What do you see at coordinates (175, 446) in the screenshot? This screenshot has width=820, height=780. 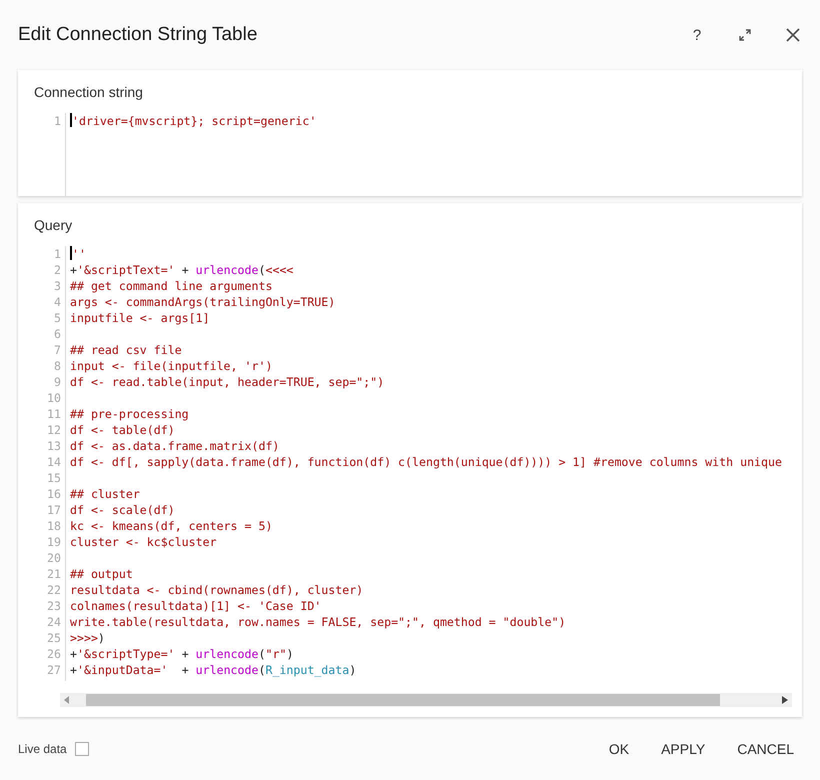 I see `code-line: df <- as.data.frame.matrix(df)` at bounding box center [175, 446].